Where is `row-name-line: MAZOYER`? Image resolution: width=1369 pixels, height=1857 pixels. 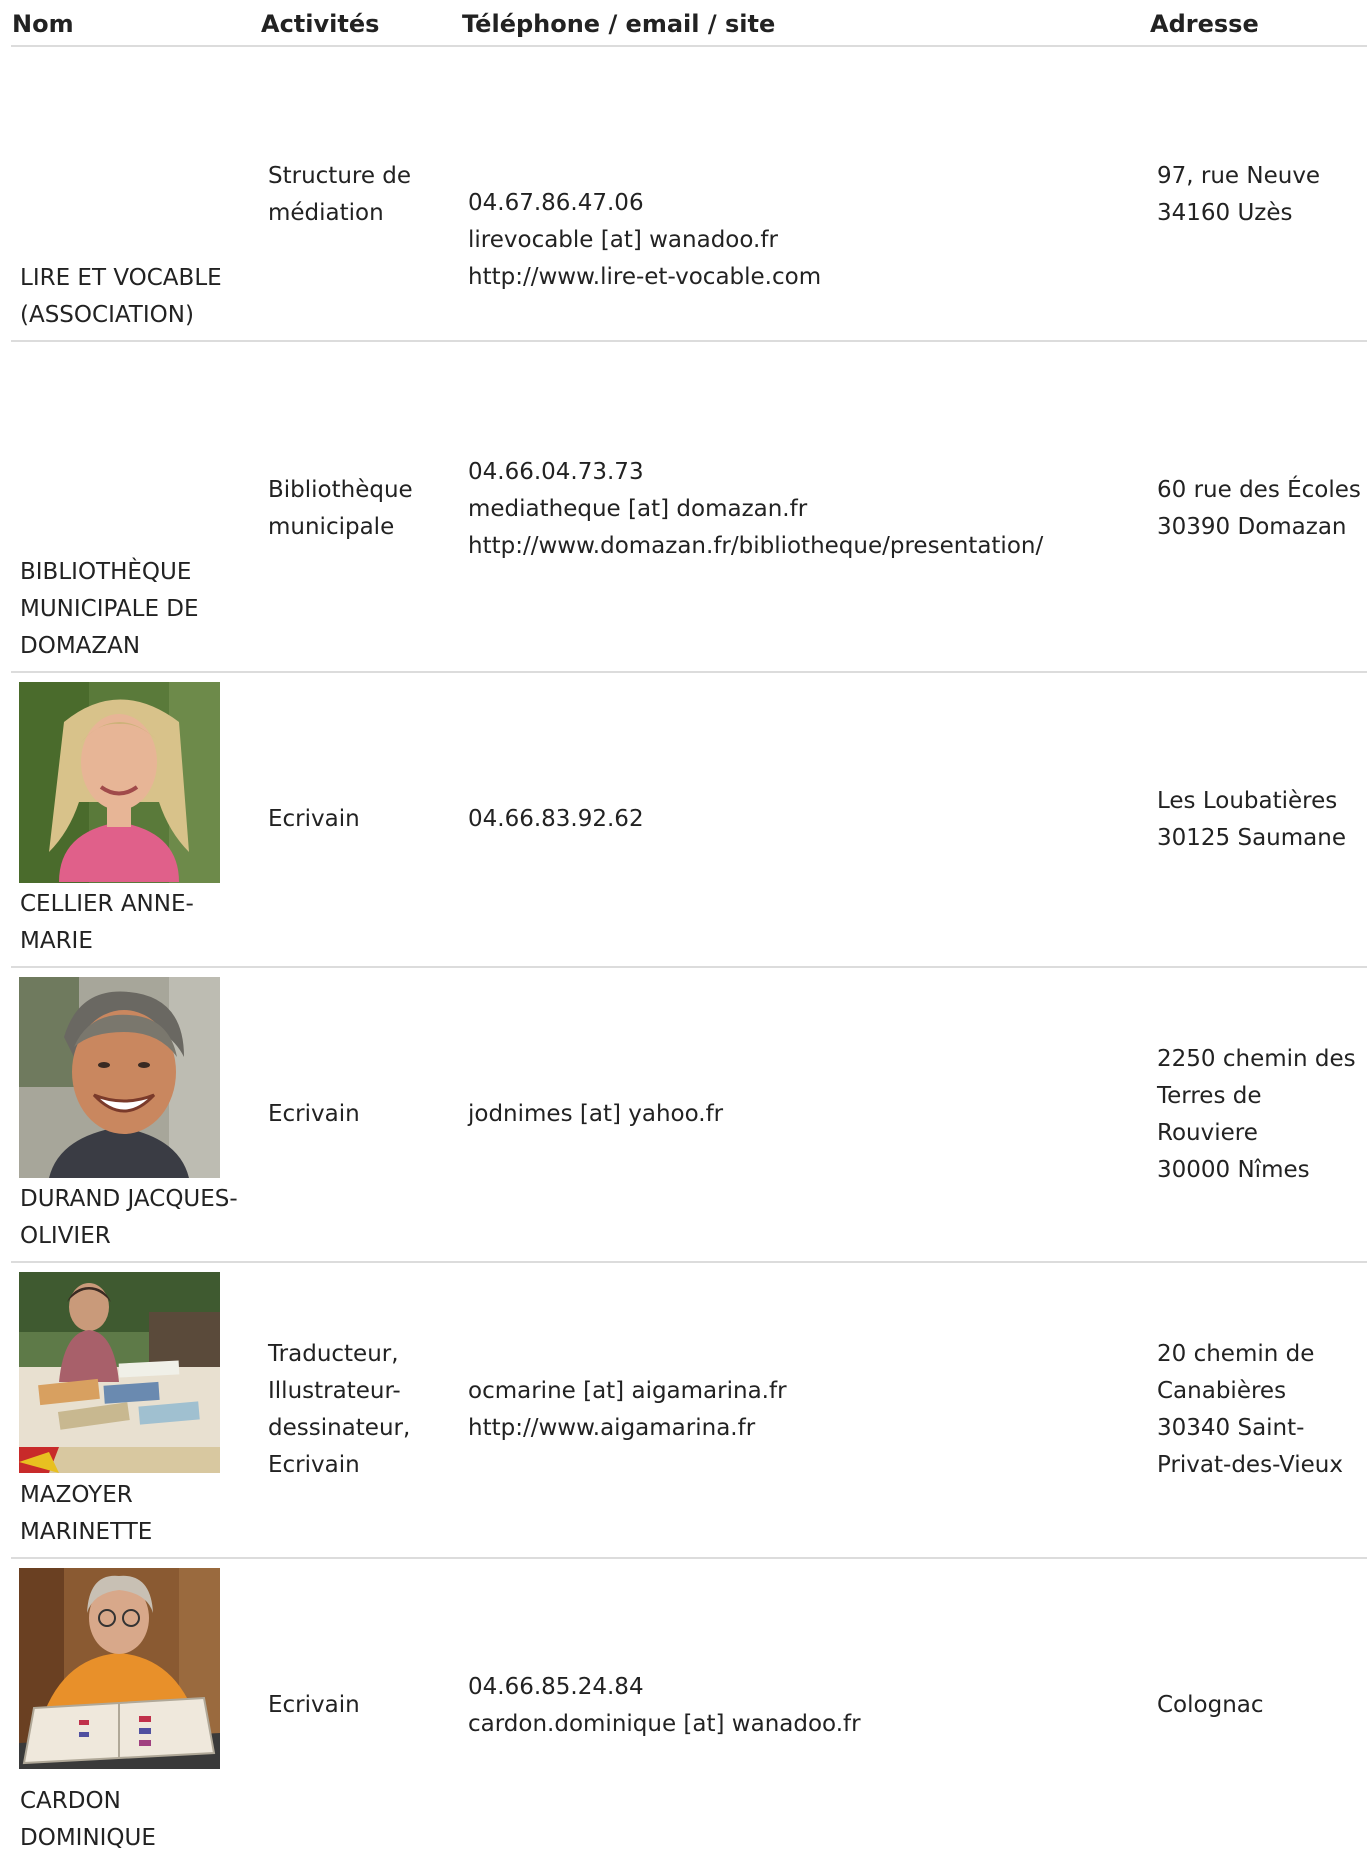
row-name-line: MAZOYER is located at coordinates (76, 1495).